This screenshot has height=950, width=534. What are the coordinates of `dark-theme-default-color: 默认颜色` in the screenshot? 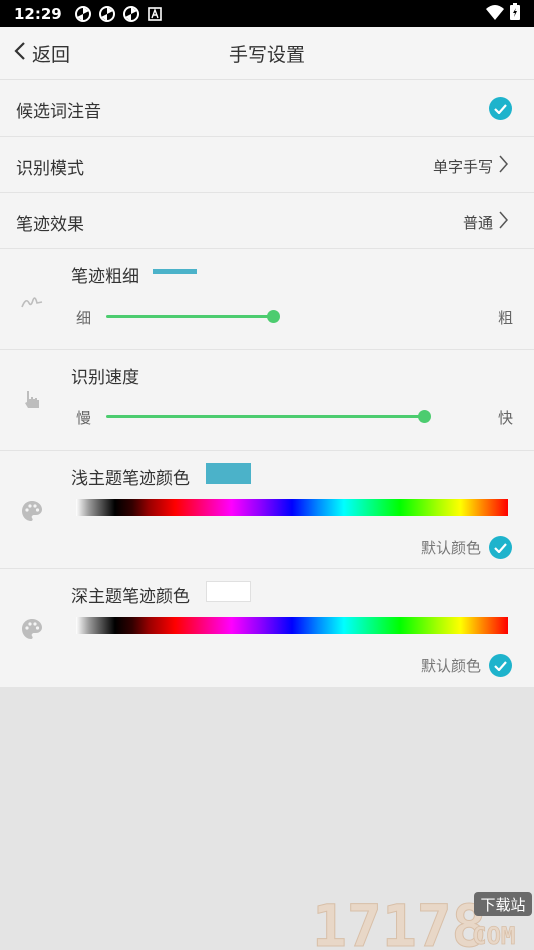 It's located at (466, 665).